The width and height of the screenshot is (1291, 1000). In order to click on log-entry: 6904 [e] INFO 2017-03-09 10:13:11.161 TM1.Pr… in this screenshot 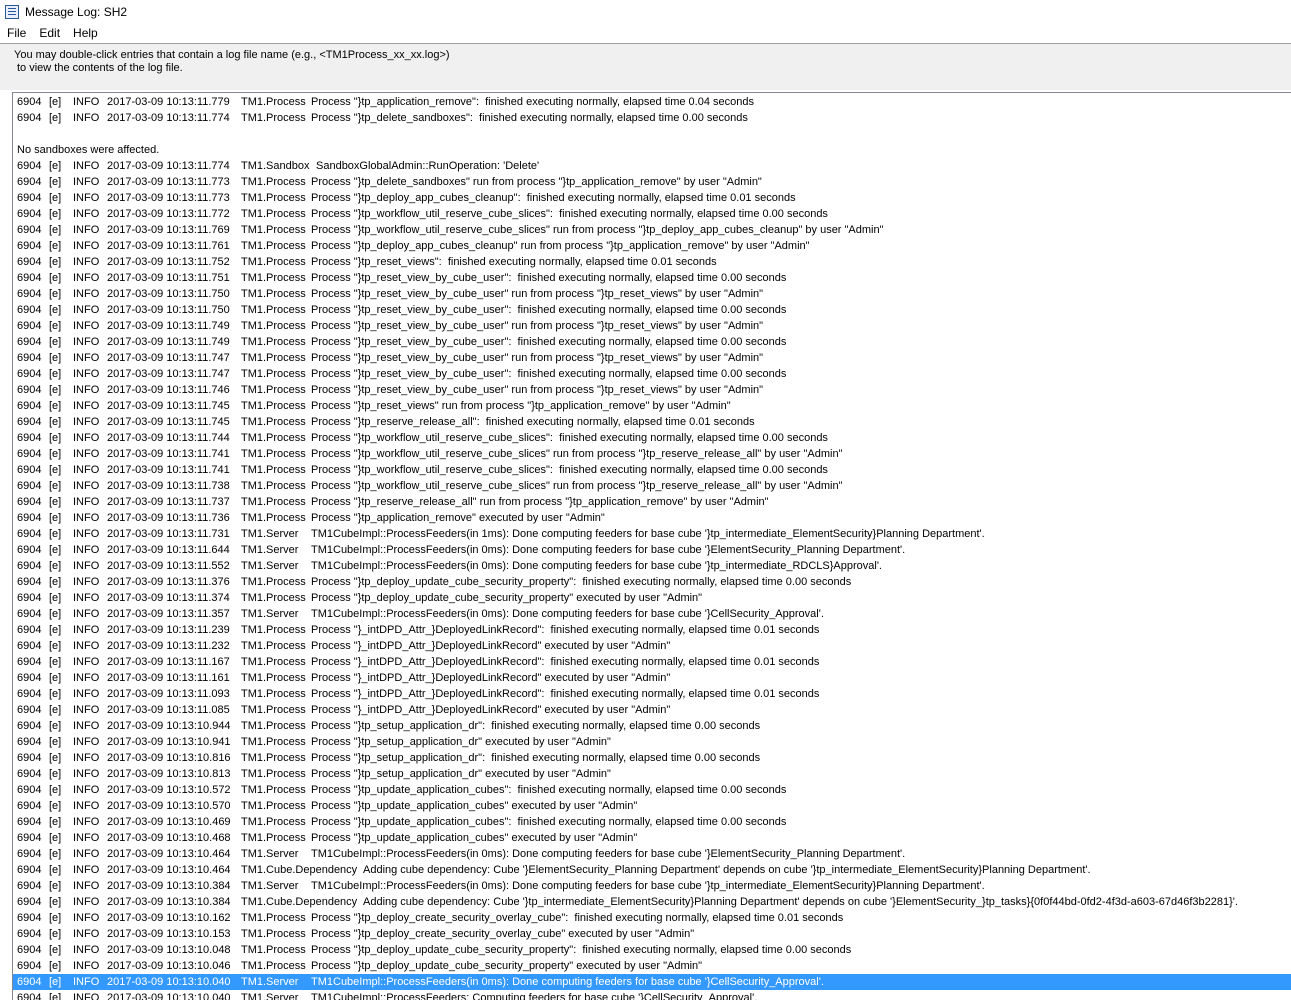, I will do `click(652, 678)`.